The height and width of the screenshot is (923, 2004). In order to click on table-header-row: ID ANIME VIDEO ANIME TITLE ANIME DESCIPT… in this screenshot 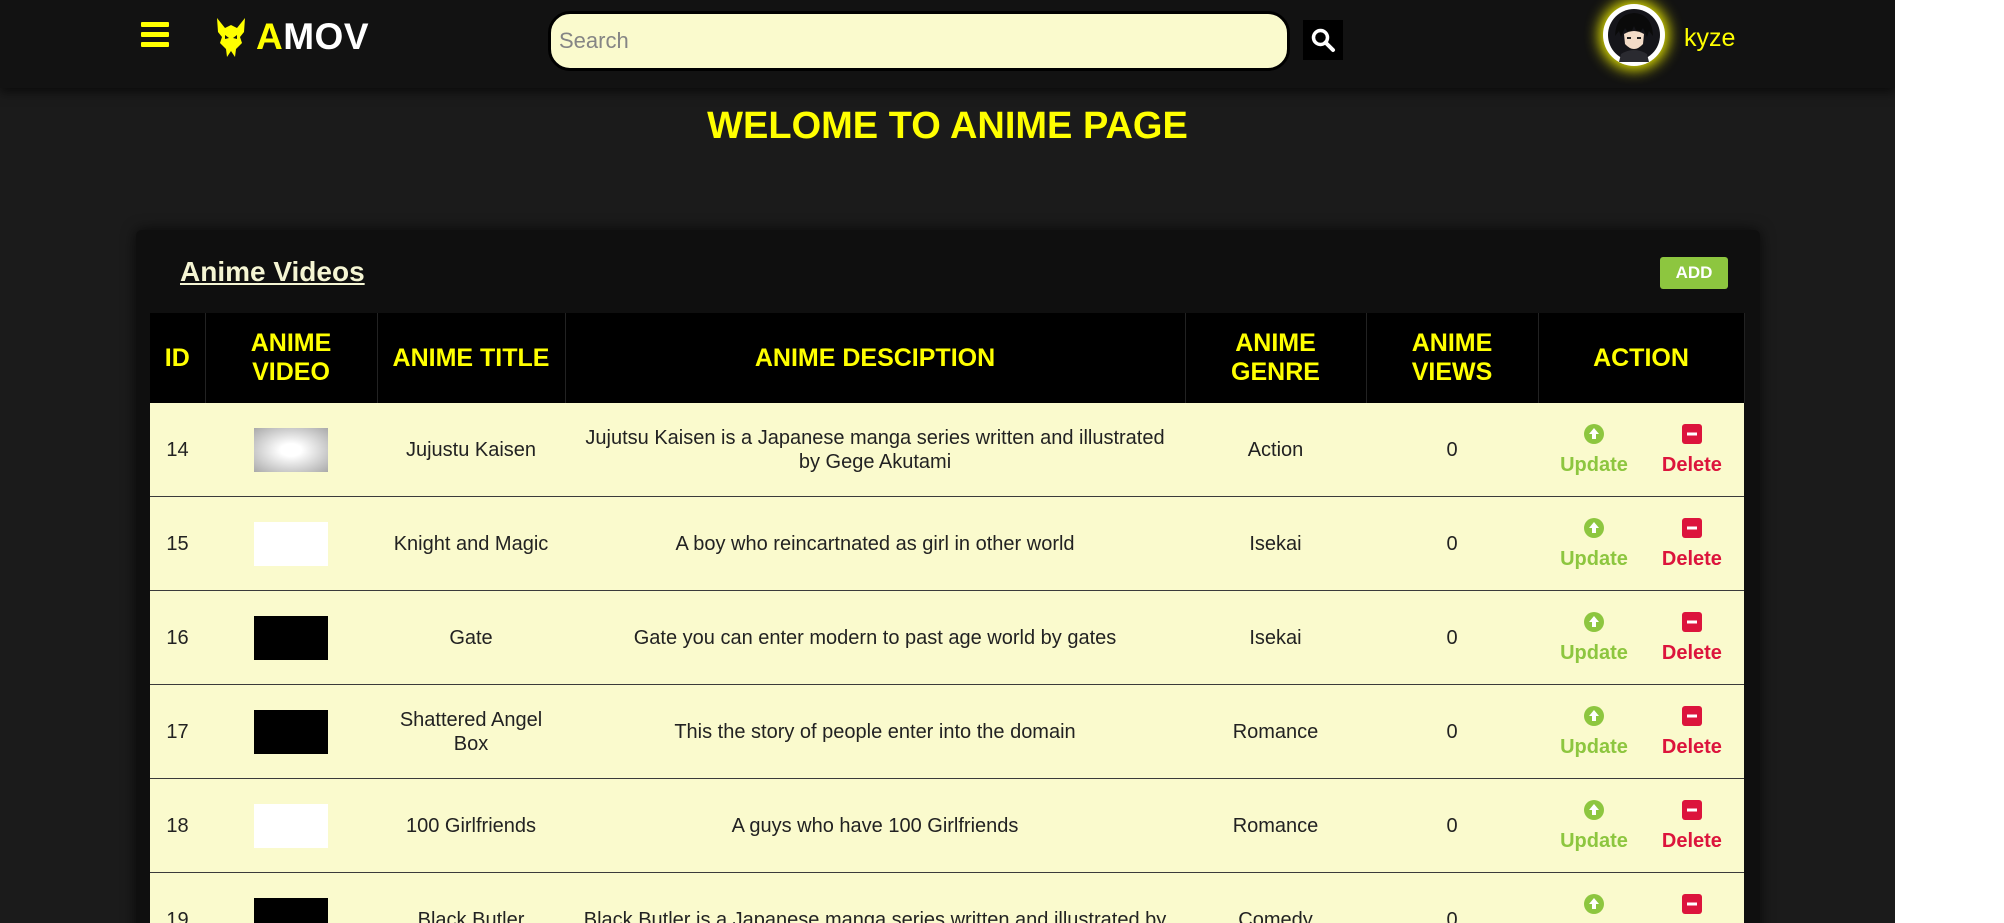, I will do `click(947, 358)`.